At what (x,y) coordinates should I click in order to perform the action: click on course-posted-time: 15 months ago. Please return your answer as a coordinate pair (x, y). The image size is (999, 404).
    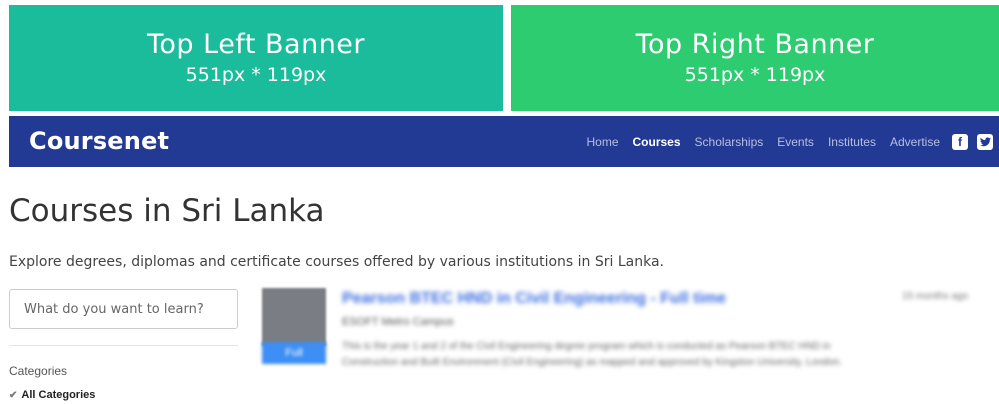
    Looking at the image, I should click on (935, 296).